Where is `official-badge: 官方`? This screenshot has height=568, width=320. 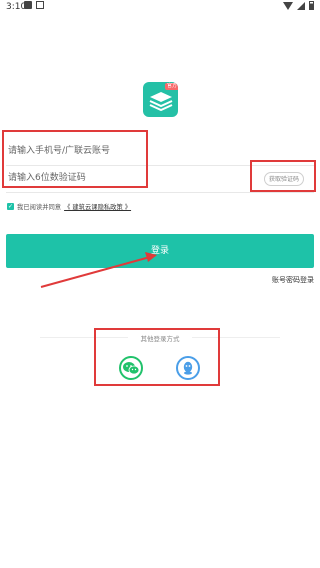 official-badge: 官方 is located at coordinates (171, 86).